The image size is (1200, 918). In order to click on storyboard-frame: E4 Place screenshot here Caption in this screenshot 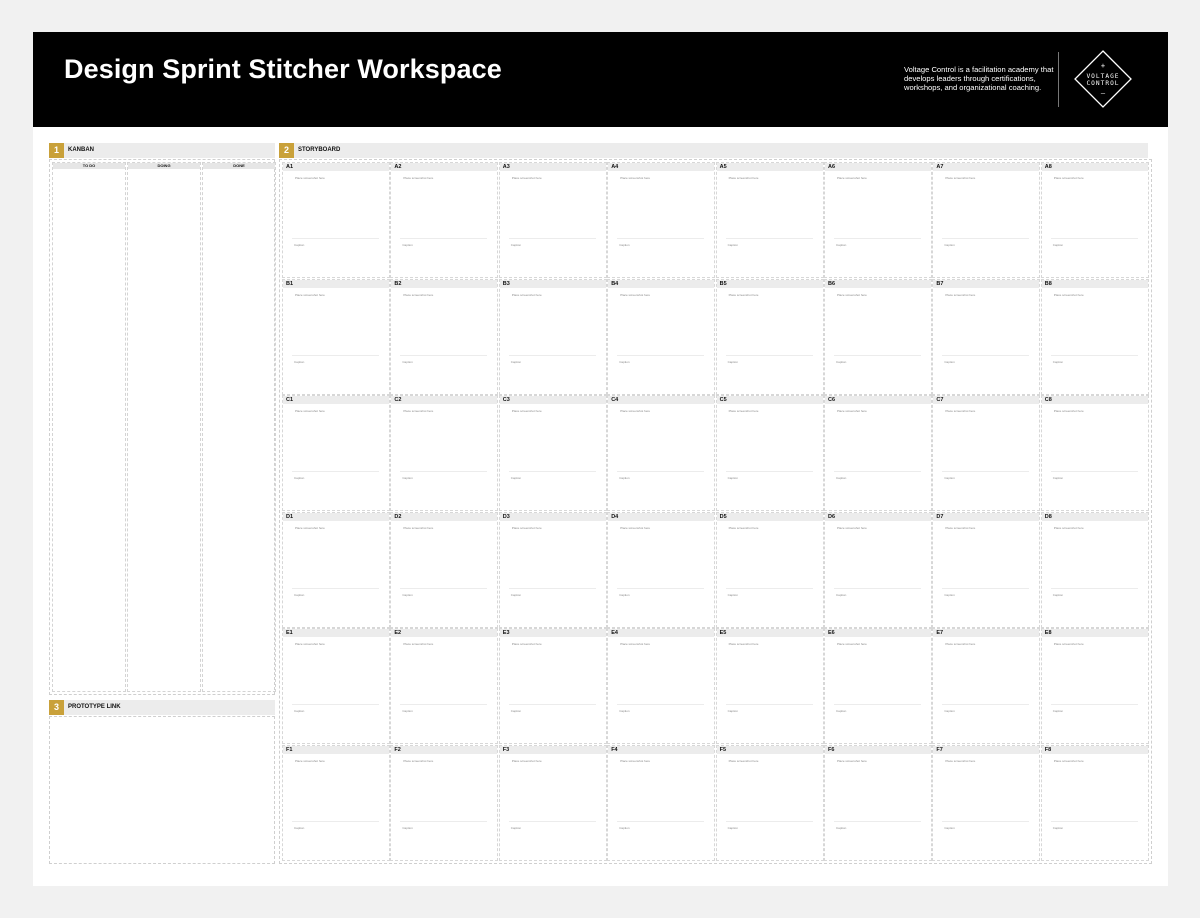, I will do `click(661, 686)`.